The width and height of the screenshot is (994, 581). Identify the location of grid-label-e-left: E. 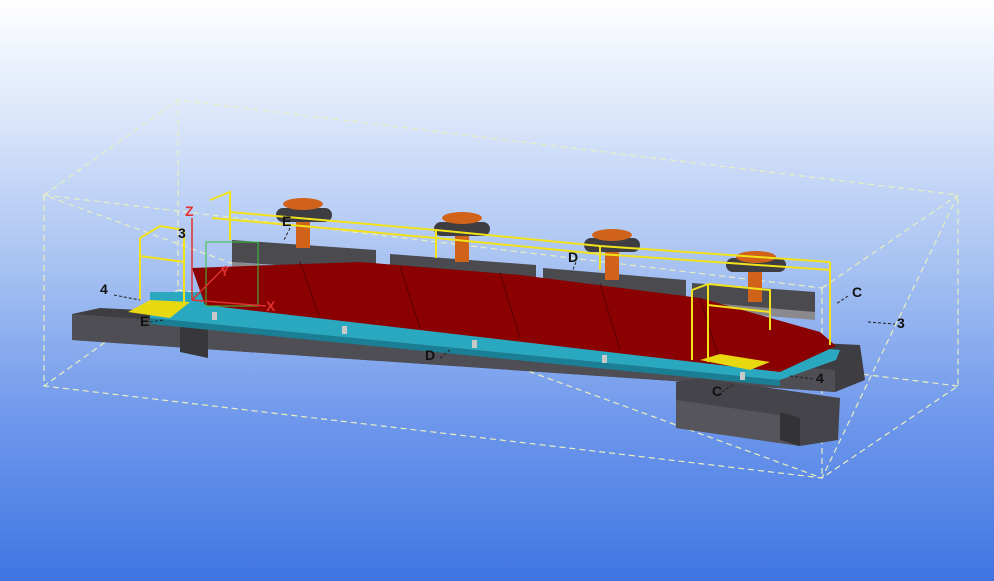
(144, 321).